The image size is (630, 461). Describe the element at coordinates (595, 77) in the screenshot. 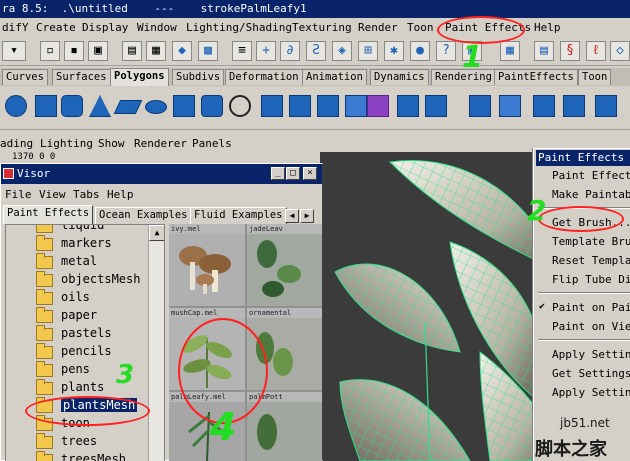

I see `tab-toon: Toon` at that location.